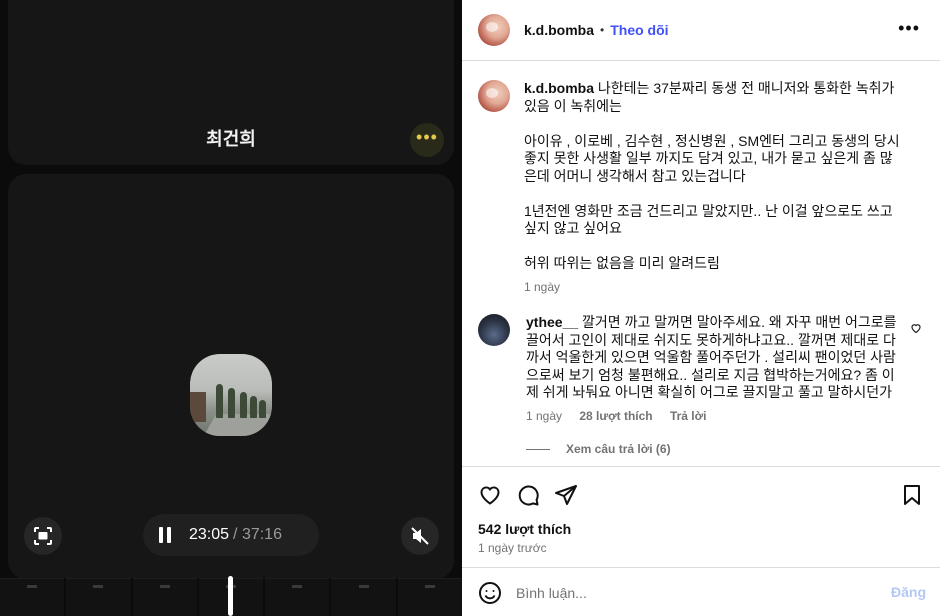 The height and width of the screenshot is (616, 940). What do you see at coordinates (231, 82) in the screenshot?
I see `previous-reel-card: 최건희 •••` at bounding box center [231, 82].